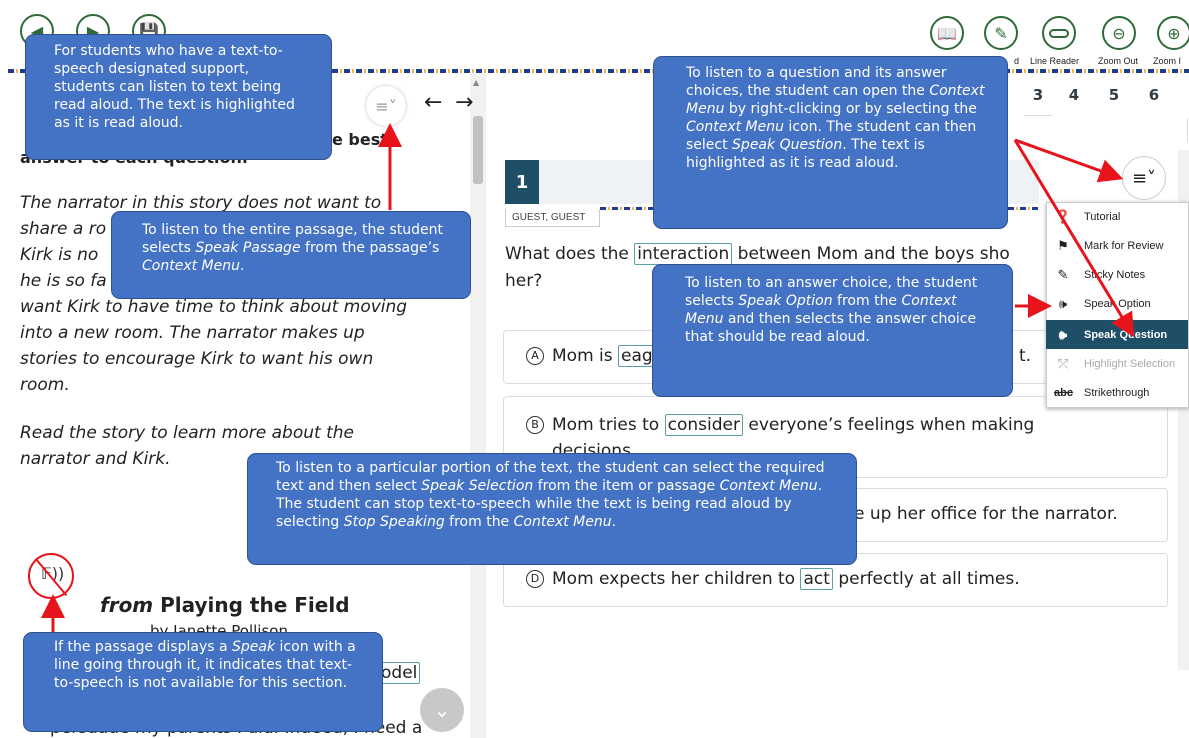 The width and height of the screenshot is (1189, 738). Describe the element at coordinates (552, 218) in the screenshot. I see `item-user-tag: GUEST, GUEST` at that location.